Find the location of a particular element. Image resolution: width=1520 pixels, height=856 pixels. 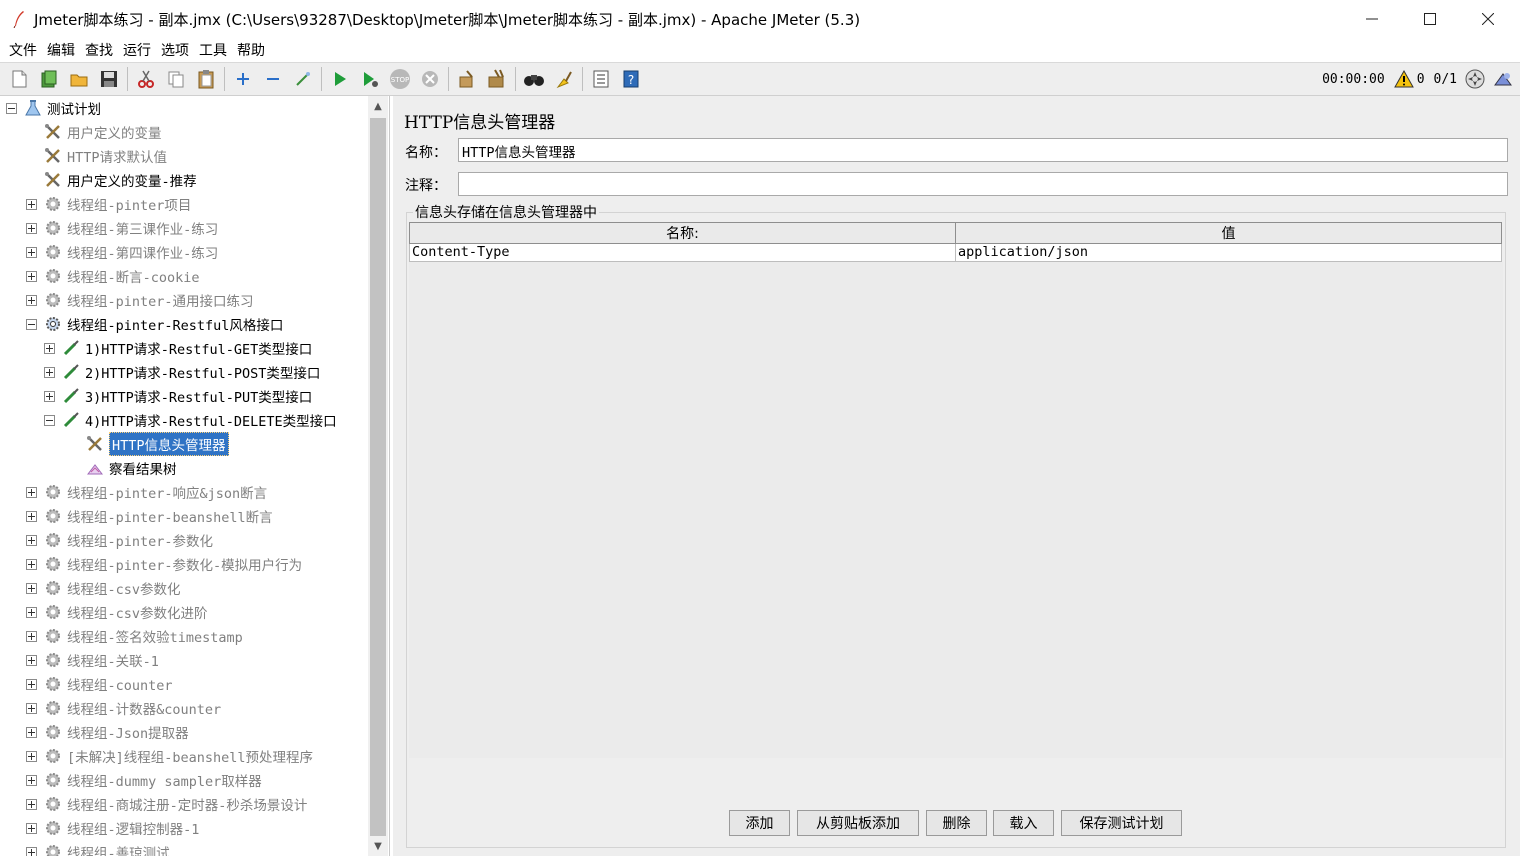

tree-item: 线程组-pinter-beanshell断言 is located at coordinates (149, 516).